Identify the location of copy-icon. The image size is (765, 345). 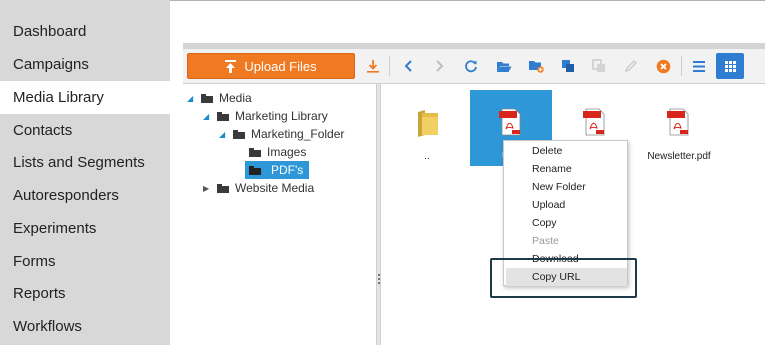
(568, 66).